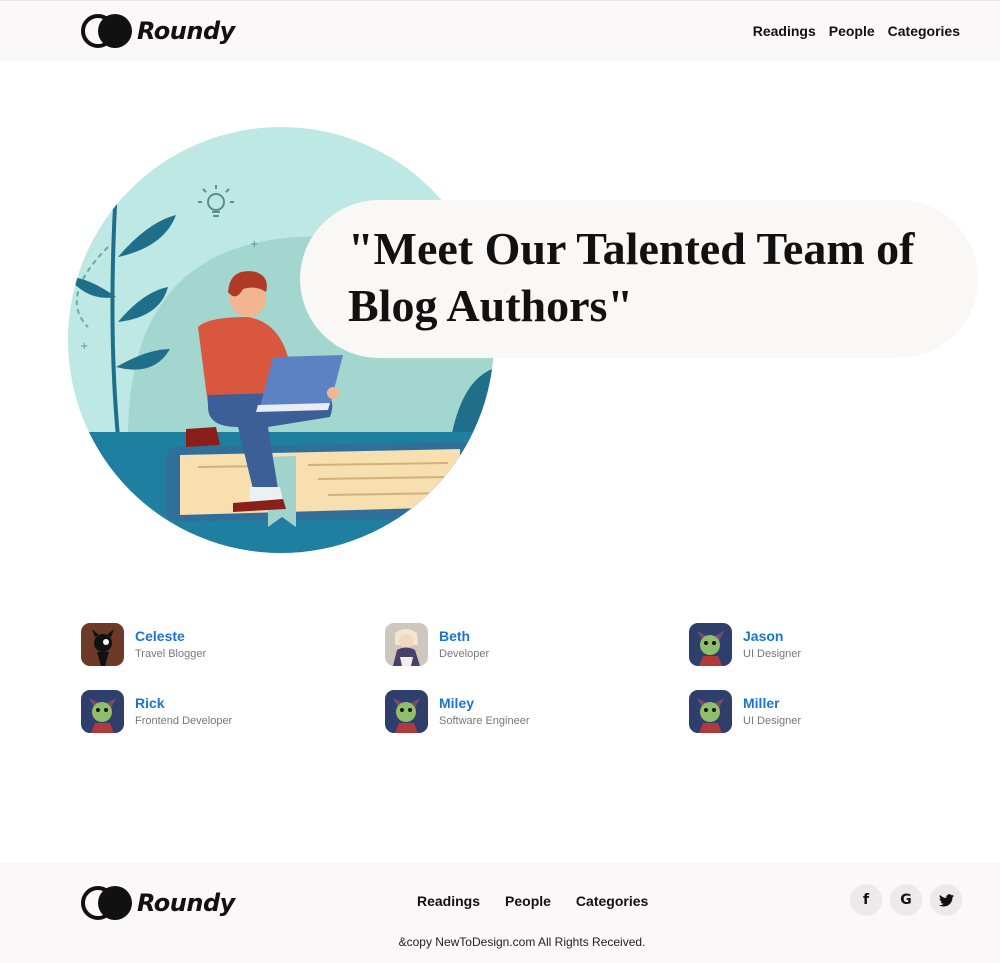 This screenshot has height=963, width=1000. What do you see at coordinates (186, 903) in the screenshot?
I see `footer-brand-name: Roundy` at bounding box center [186, 903].